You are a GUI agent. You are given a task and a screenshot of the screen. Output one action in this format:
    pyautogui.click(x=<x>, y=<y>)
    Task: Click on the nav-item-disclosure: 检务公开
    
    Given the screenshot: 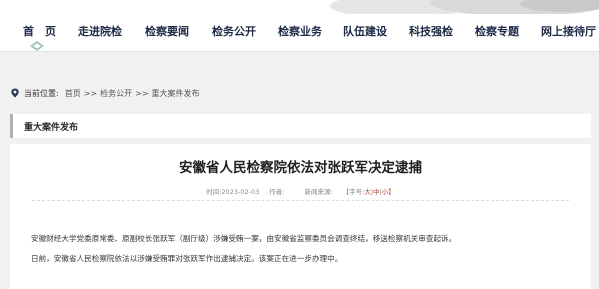 What is the action you would take?
    pyautogui.click(x=234, y=31)
    